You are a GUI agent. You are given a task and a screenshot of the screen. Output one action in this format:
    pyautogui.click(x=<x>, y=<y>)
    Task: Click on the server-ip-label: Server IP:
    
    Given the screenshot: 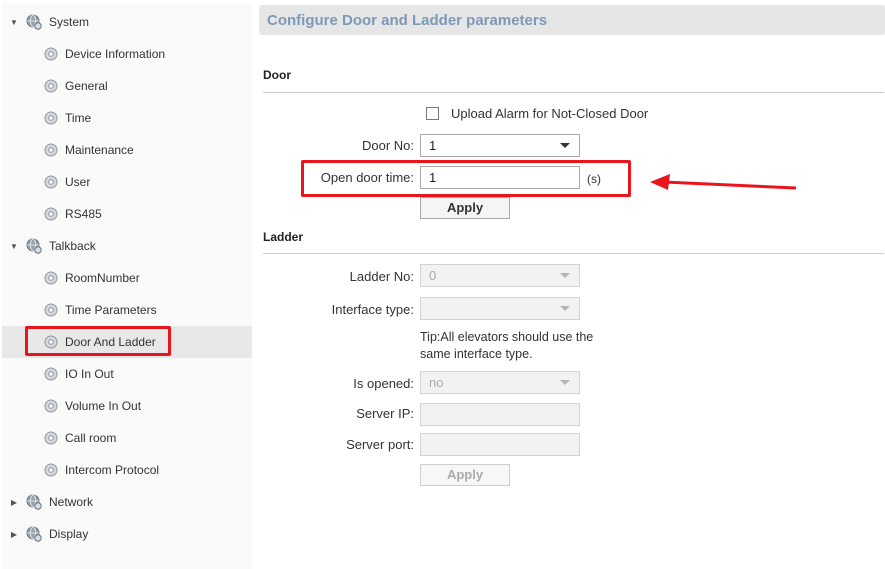 What is the action you would take?
    pyautogui.click(x=385, y=413)
    